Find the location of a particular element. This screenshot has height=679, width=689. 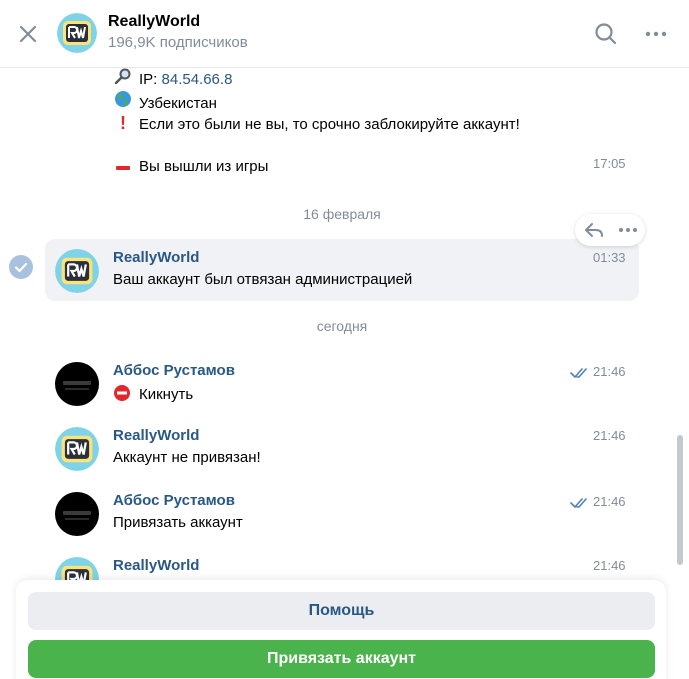

date-separator: сегодня is located at coordinates (342, 326).